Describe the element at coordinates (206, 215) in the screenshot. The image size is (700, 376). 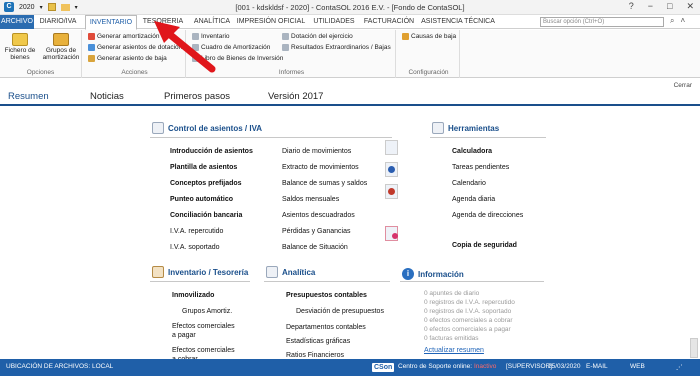
I see `link-conciliacion-bancaria: Conciliación bancaria` at that location.